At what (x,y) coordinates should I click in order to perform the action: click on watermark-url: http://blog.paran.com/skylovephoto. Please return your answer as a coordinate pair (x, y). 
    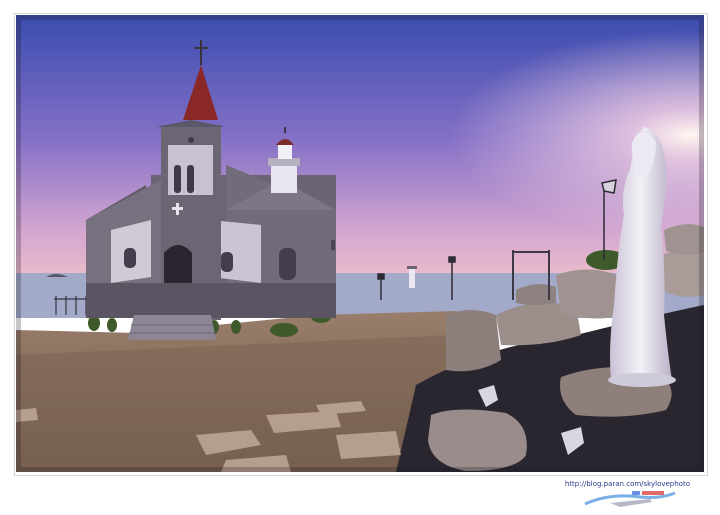
    Looking at the image, I should click on (627, 484).